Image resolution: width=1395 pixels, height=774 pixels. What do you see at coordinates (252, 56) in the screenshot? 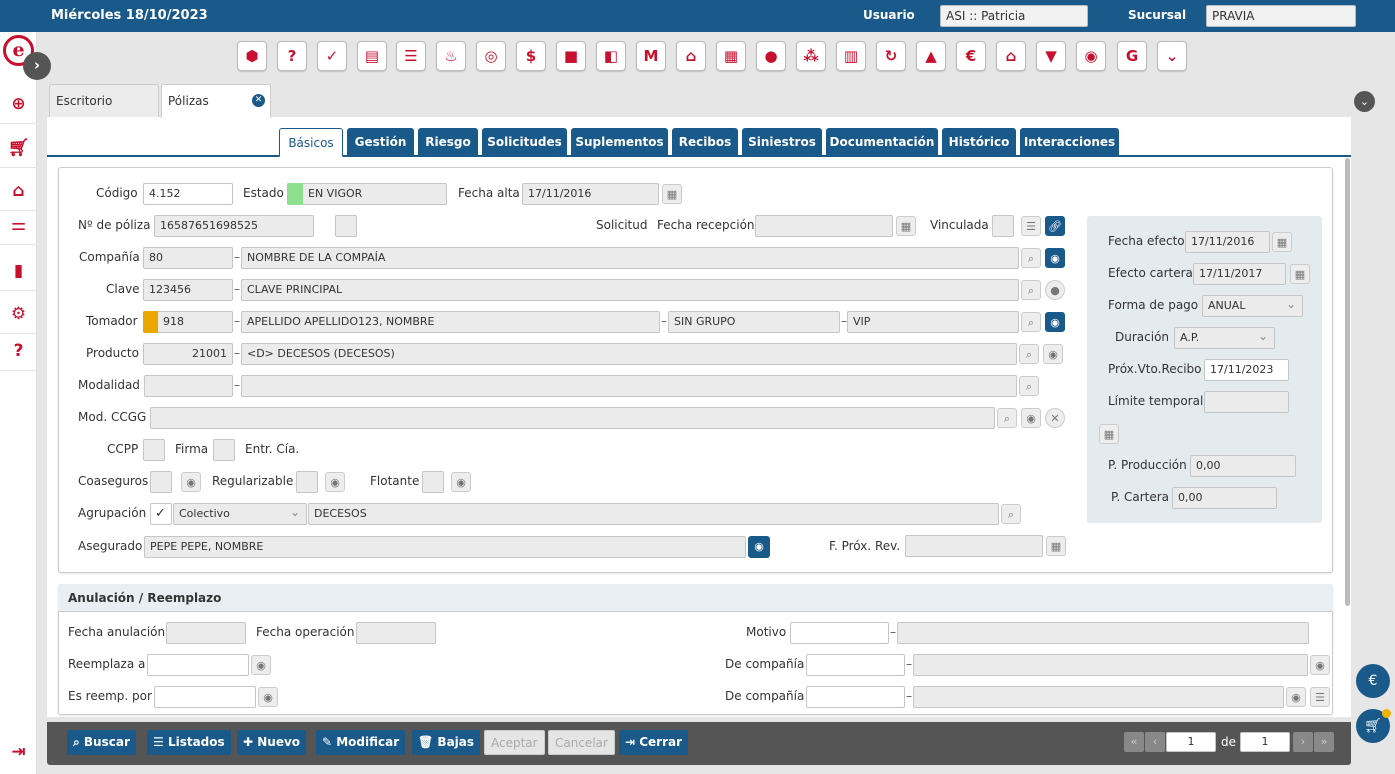
I see `cube-icon: ⬢` at bounding box center [252, 56].